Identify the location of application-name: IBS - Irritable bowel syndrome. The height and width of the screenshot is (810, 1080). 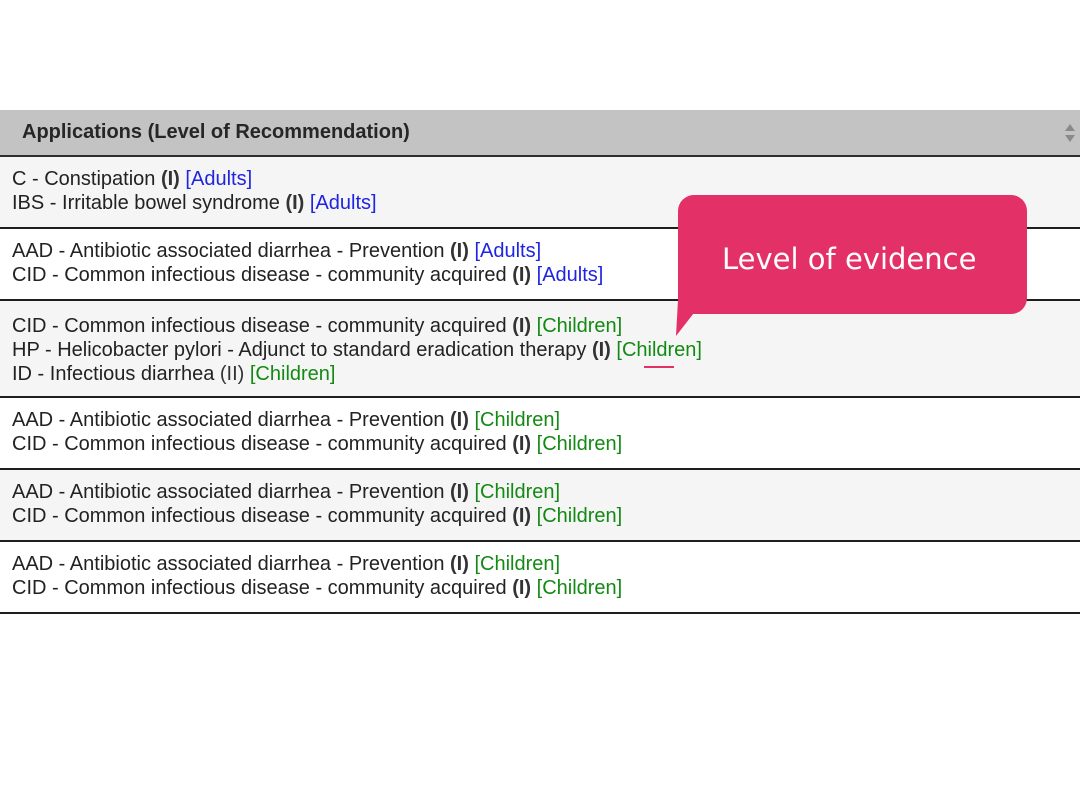
(149, 203).